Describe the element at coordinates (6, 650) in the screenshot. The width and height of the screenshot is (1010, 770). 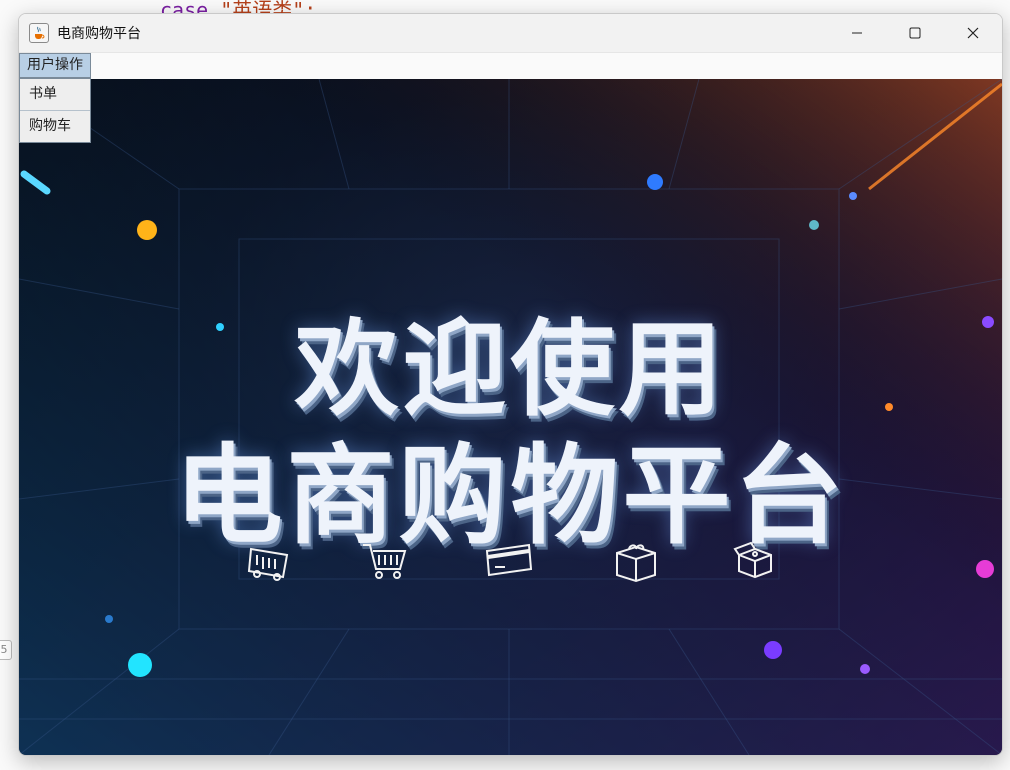
I see `editor-gutter-marker: 5` at that location.